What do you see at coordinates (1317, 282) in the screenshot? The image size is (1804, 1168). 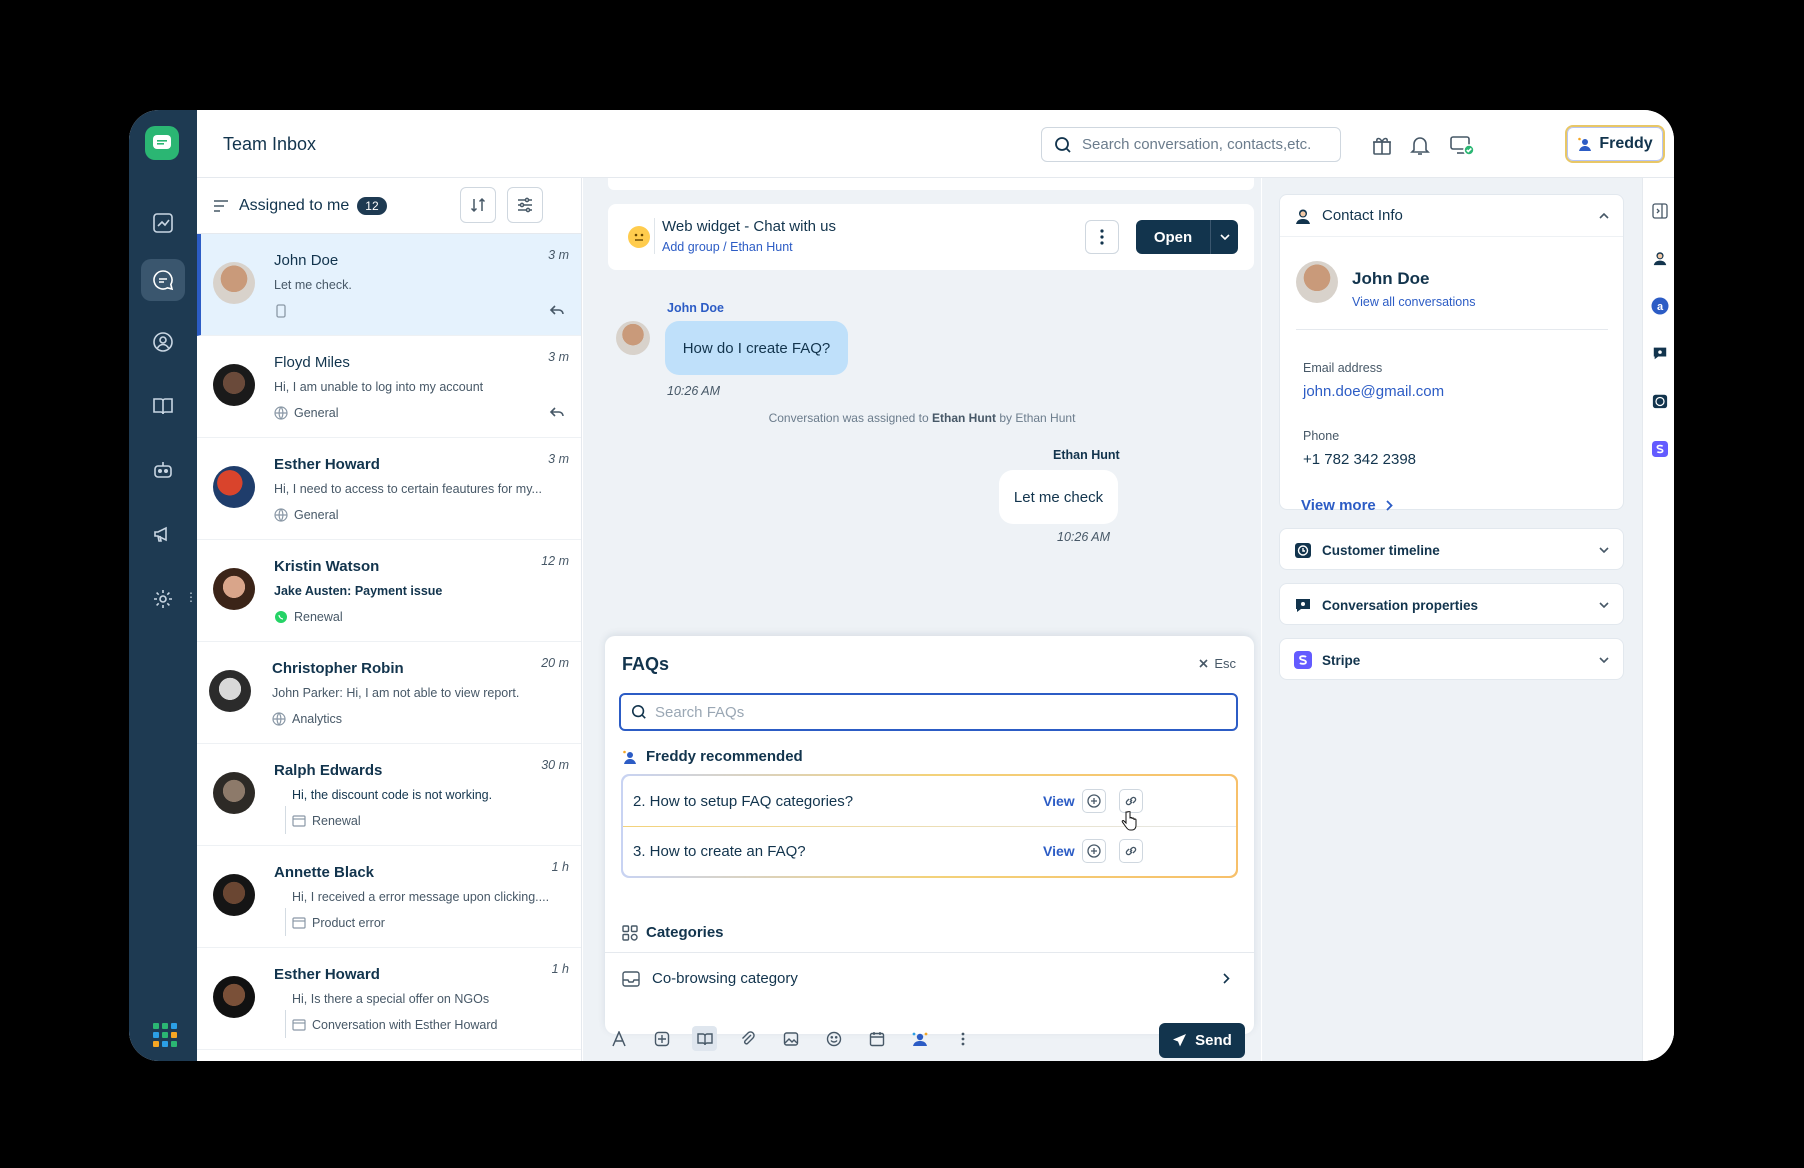 I see `contact-avatar` at bounding box center [1317, 282].